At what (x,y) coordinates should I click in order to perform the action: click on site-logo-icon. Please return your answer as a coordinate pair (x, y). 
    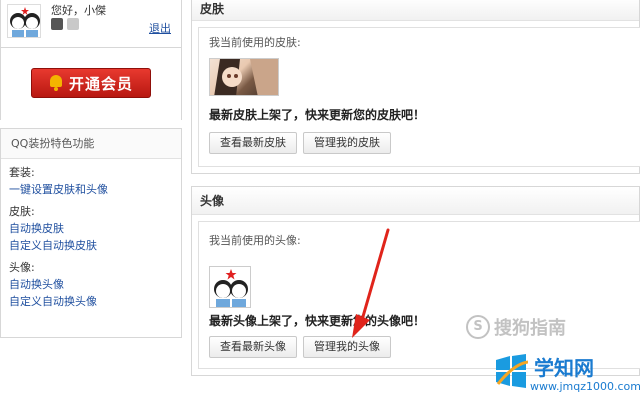
    Looking at the image, I should click on (512, 371).